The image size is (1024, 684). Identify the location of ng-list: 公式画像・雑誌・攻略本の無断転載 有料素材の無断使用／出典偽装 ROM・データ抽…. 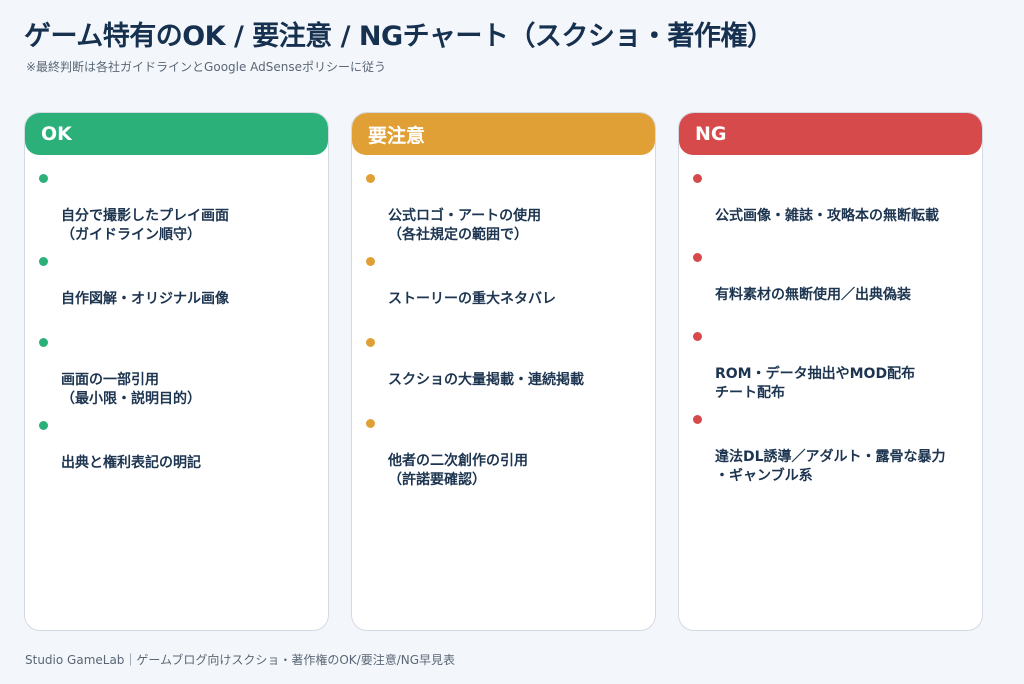
(830, 320).